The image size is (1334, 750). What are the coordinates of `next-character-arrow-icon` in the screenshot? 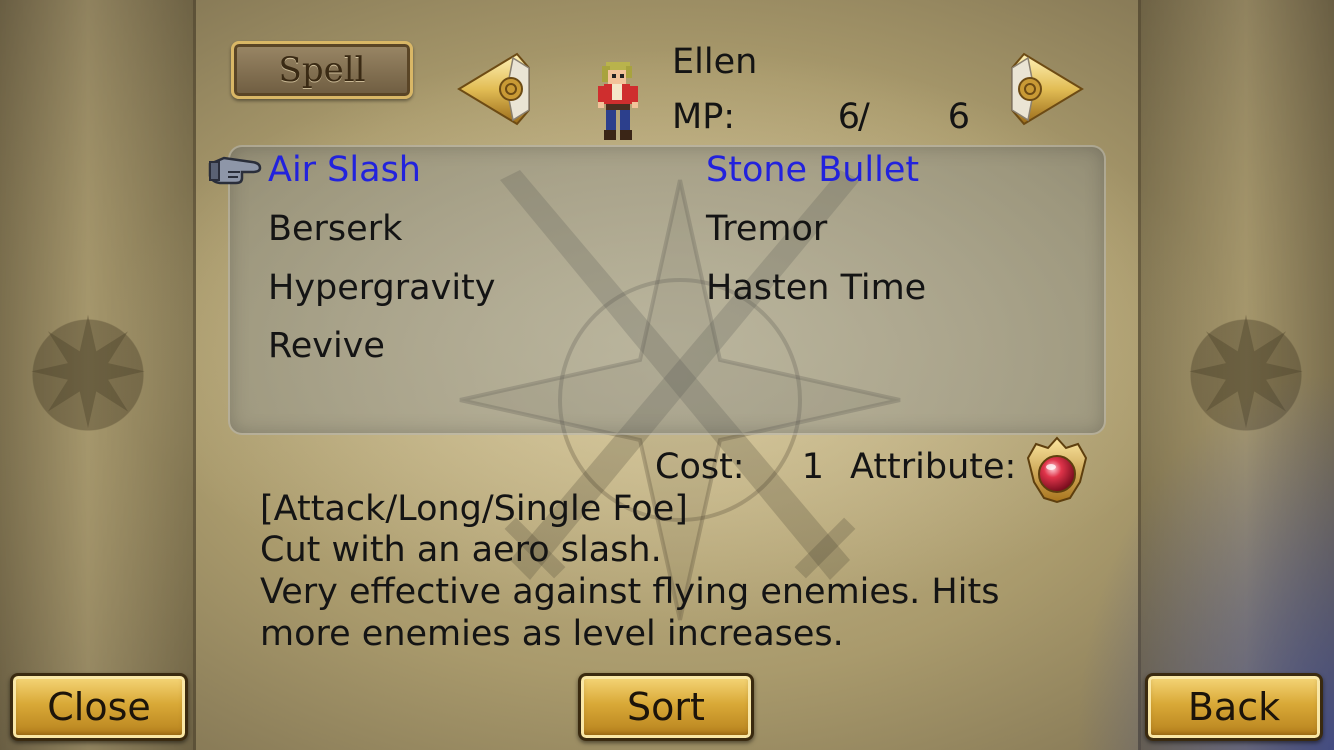 It's located at (1047, 89).